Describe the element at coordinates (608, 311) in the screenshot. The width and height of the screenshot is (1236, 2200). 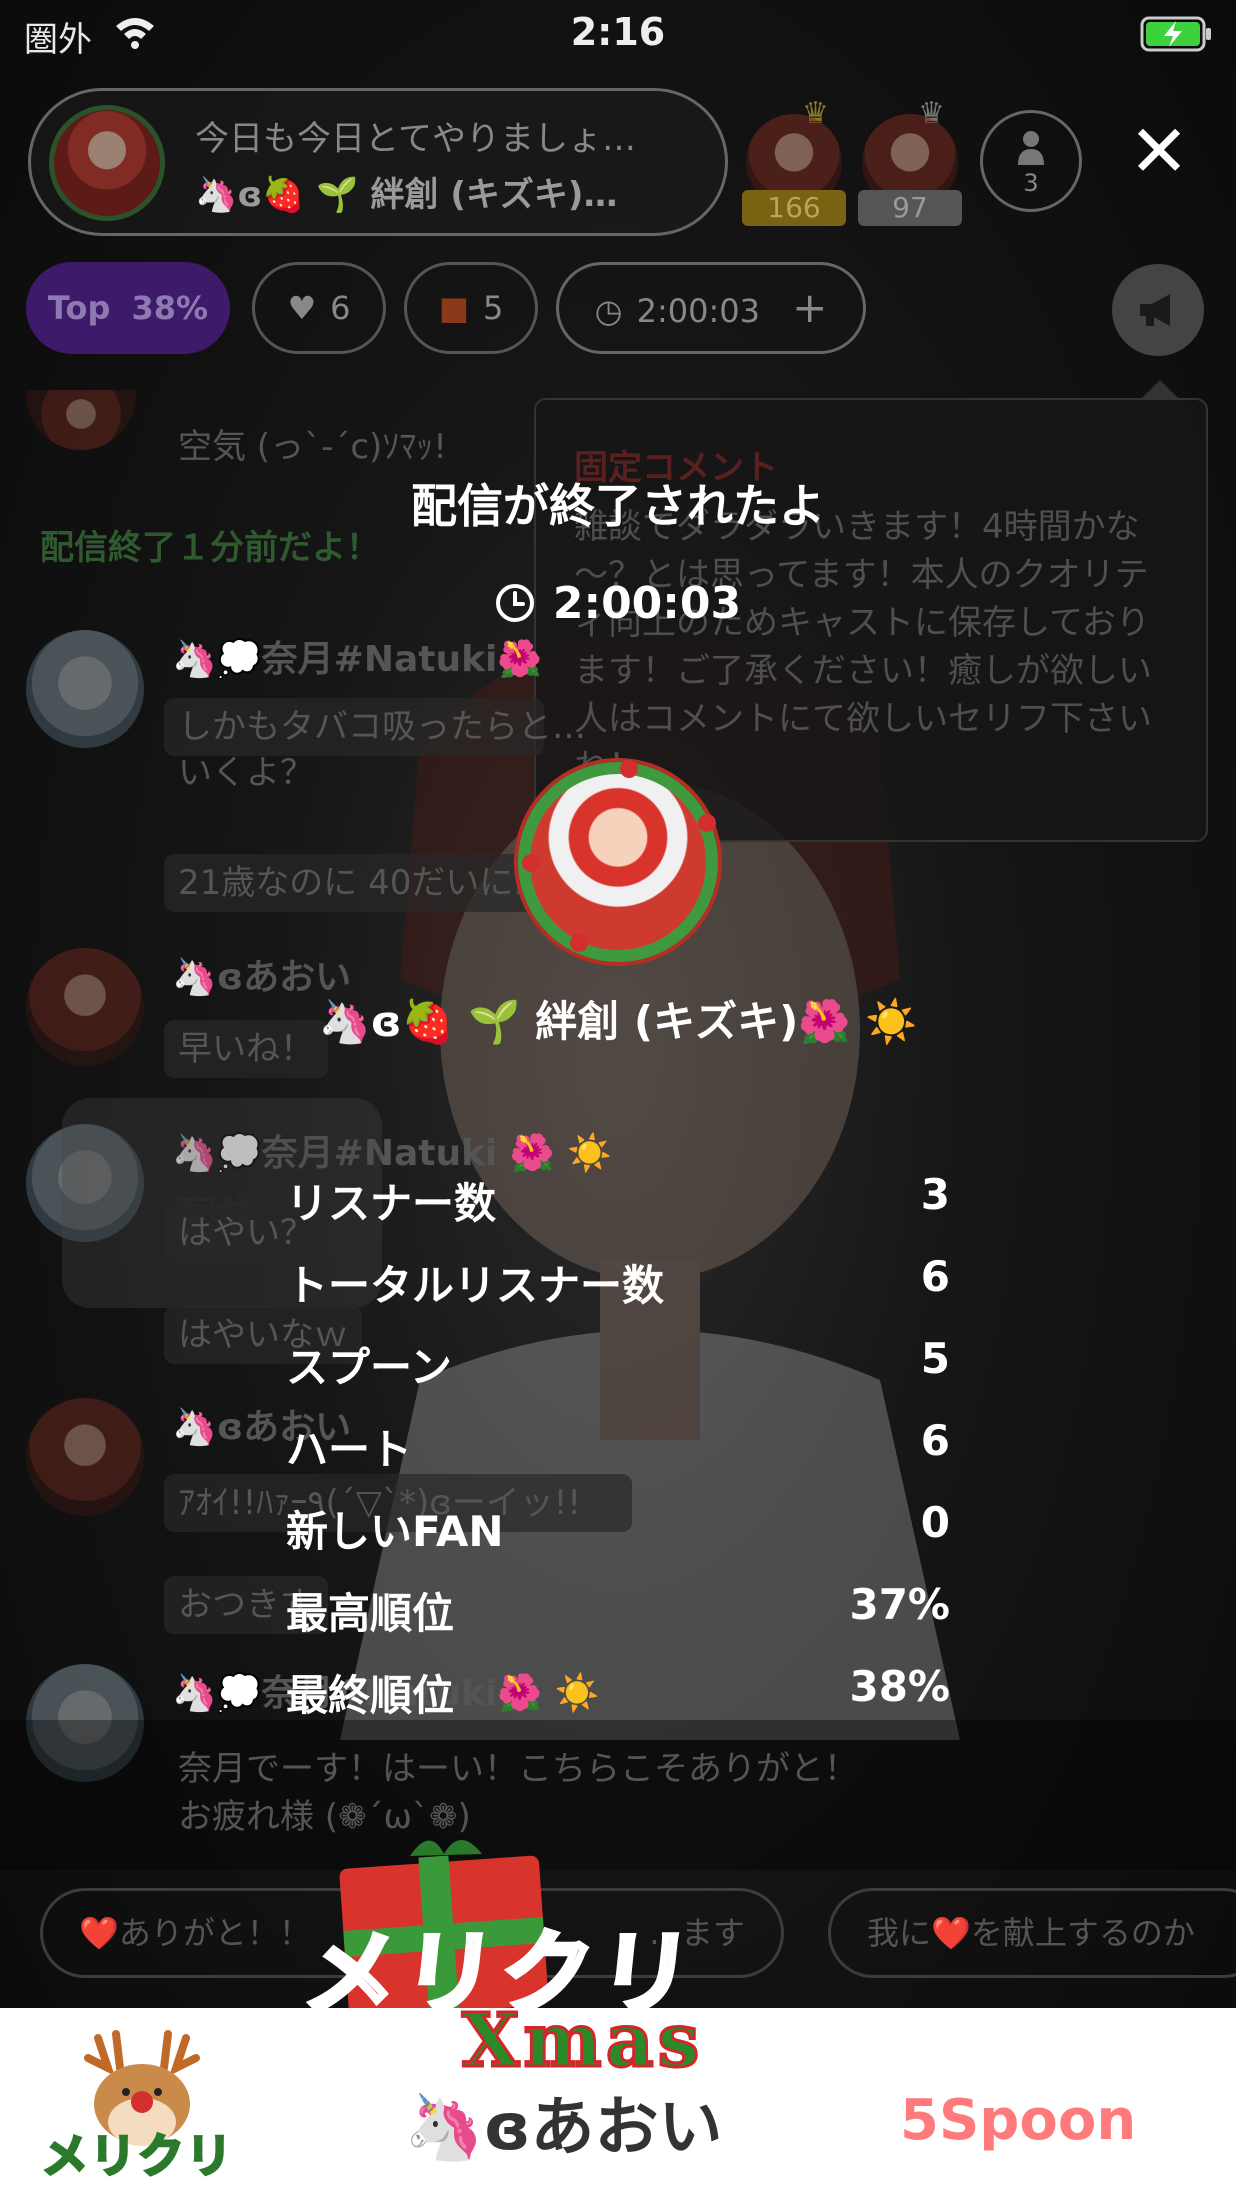
I see `clock-icon: ◷` at that location.